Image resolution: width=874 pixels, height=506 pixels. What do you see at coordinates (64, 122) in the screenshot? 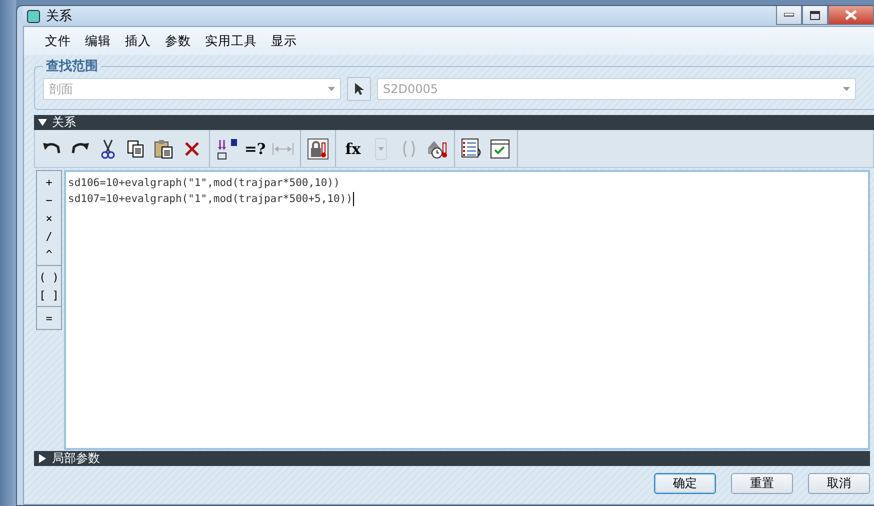
I see `section-title: 关系` at bounding box center [64, 122].